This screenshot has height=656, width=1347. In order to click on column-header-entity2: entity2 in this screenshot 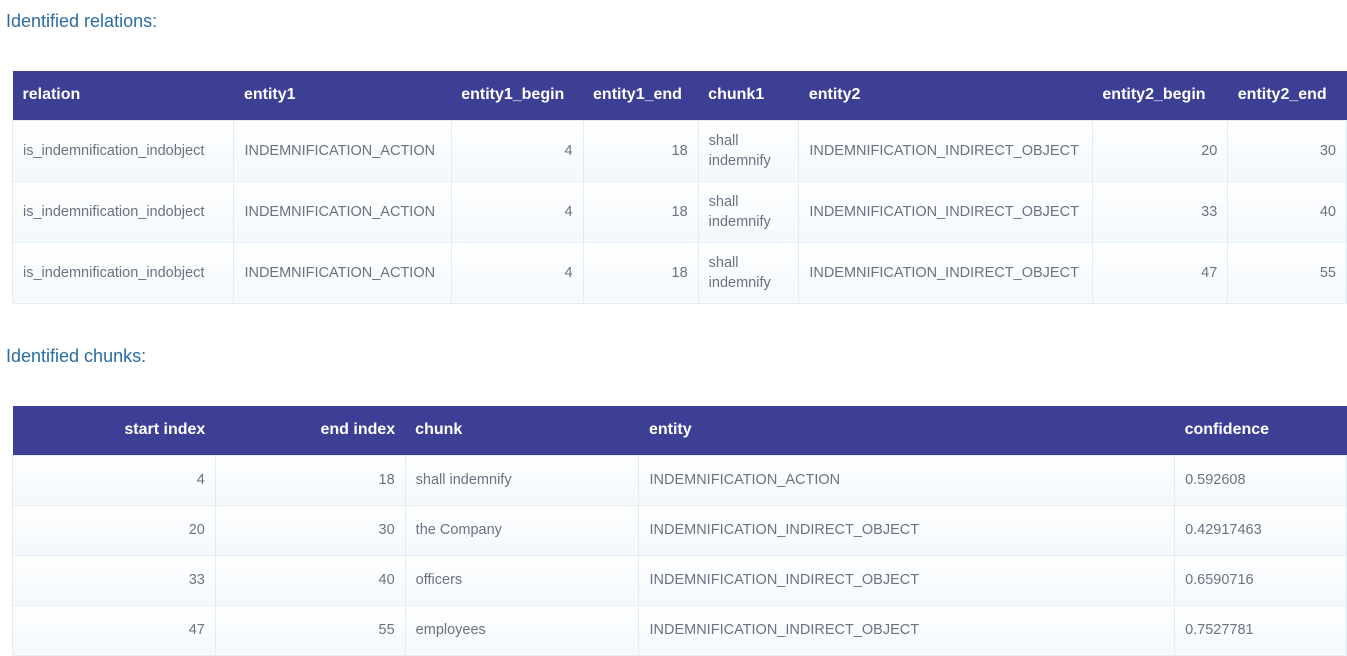, I will do `click(945, 95)`.